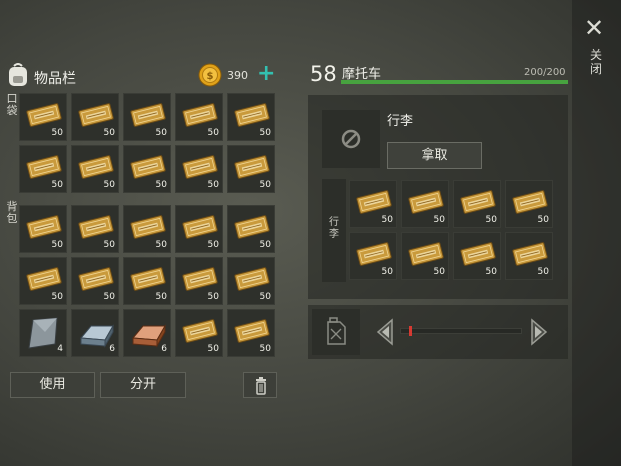 This screenshot has width=621, height=466. I want to click on fuel-slider-handle, so click(410, 331).